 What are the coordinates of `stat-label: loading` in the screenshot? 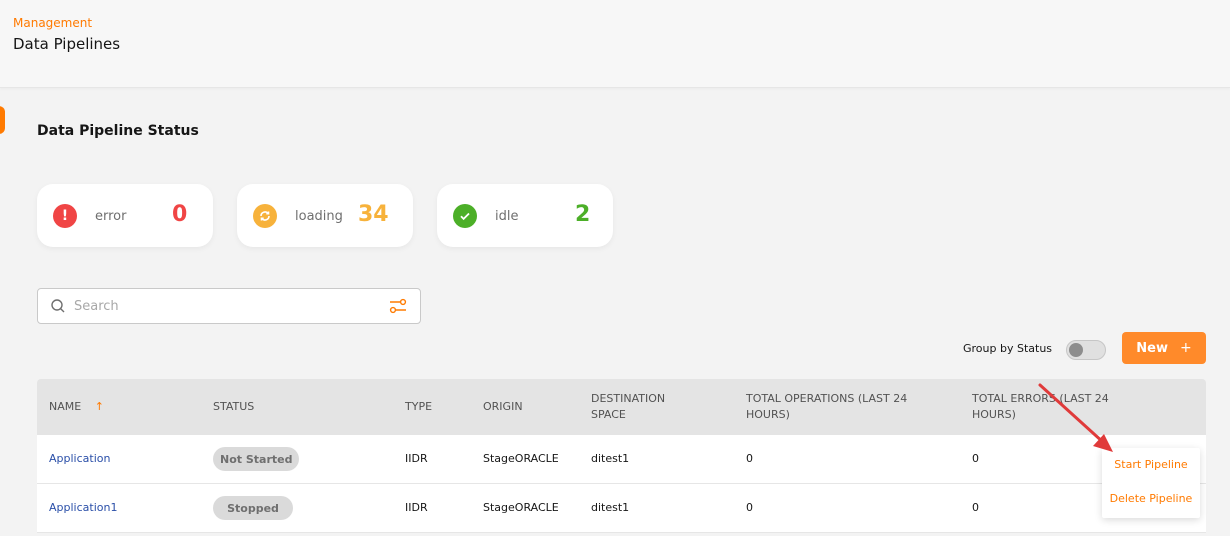 It's located at (319, 216).